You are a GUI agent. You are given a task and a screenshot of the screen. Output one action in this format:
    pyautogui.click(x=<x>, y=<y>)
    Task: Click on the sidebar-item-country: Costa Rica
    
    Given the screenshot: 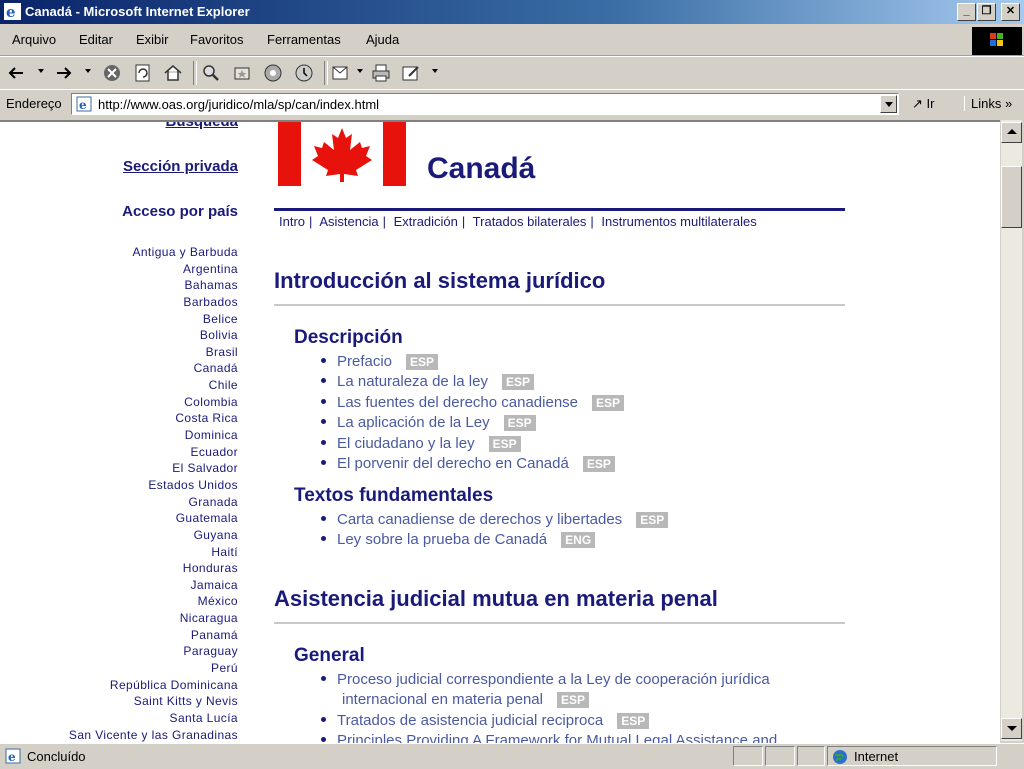 What is the action you would take?
    pyautogui.click(x=129, y=418)
    